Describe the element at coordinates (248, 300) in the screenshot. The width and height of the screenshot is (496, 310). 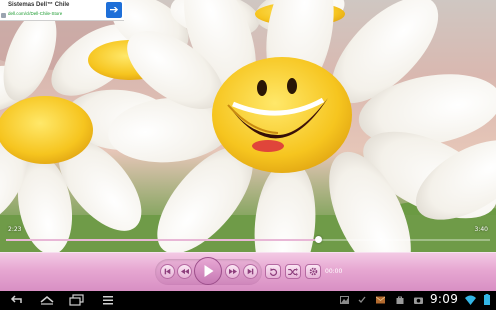
I see `system-navigation-bar: 9:09` at that location.